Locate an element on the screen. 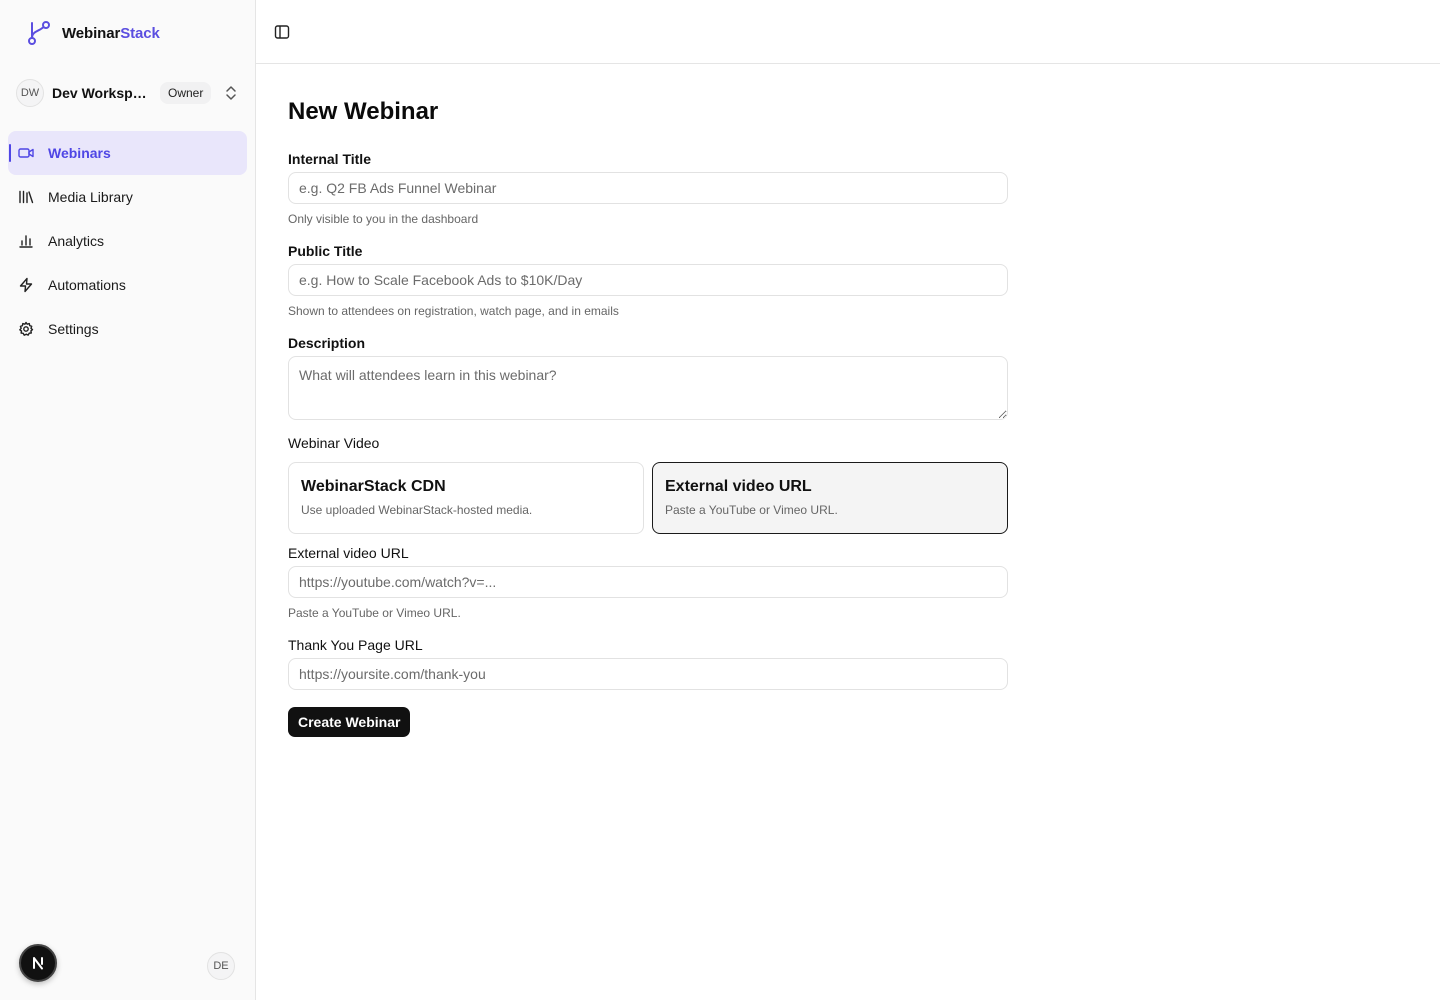 The image size is (1440, 1000). description-textarea is located at coordinates (648, 388).